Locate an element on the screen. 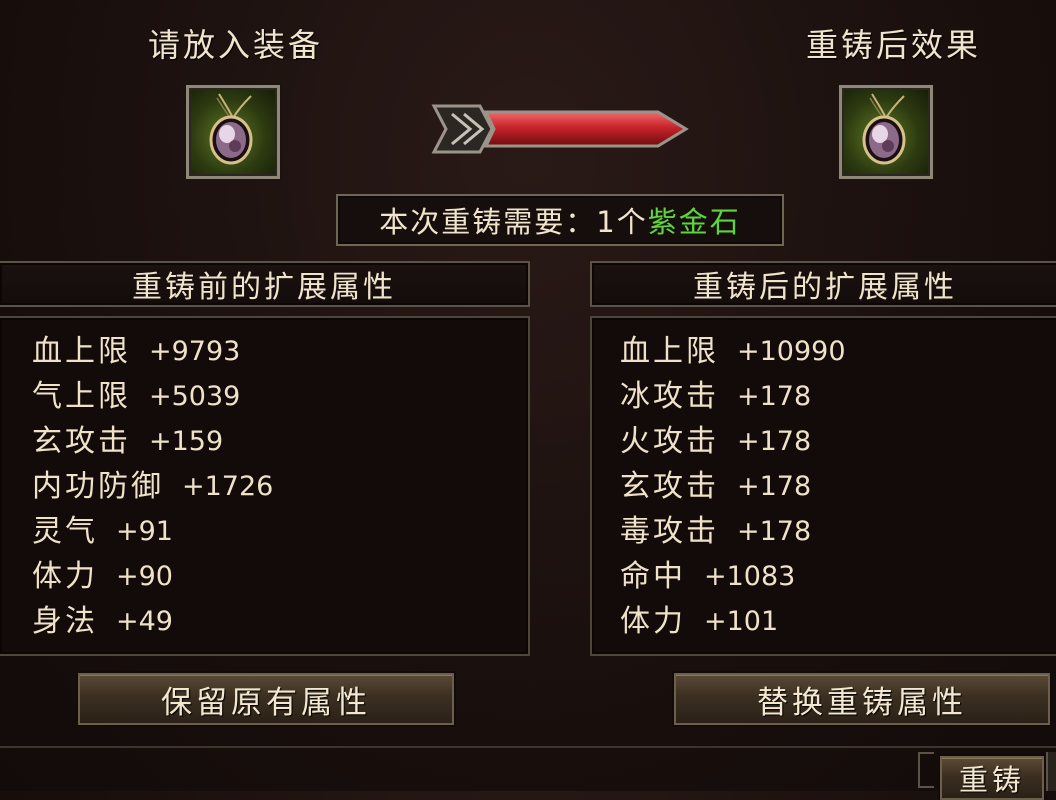  frame-edge is located at coordinates (1051, 771).